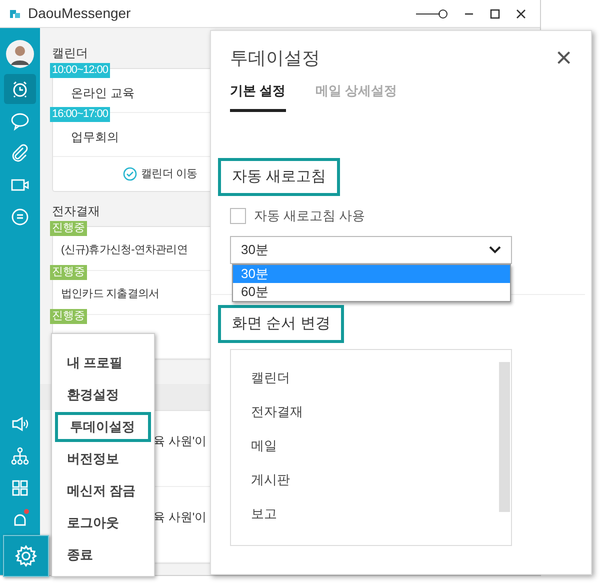  Describe the element at coordinates (264, 445) in the screenshot. I see `list-item: 메일` at that location.